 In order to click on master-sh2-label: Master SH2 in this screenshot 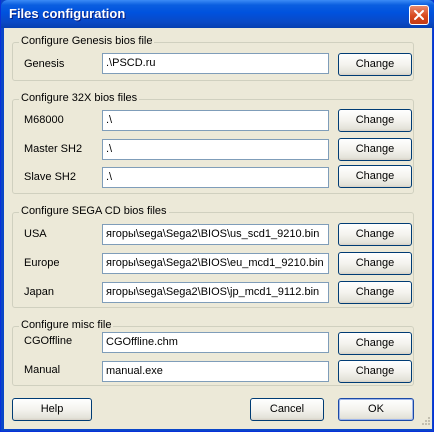, I will do `click(53, 149)`.